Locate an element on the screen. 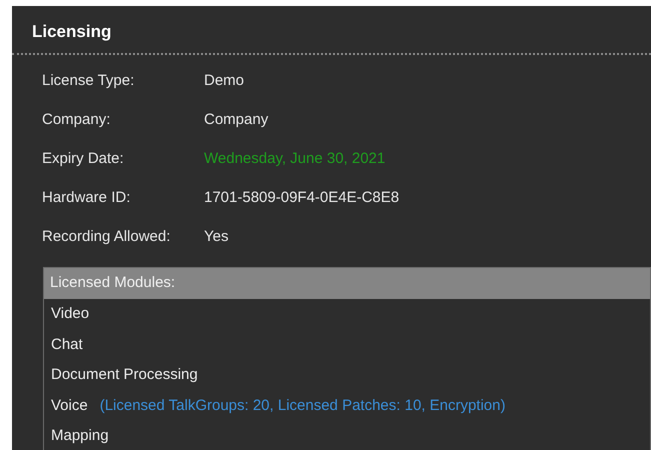 The height and width of the screenshot is (450, 651). field-label: Expiry Date: is located at coordinates (83, 158).